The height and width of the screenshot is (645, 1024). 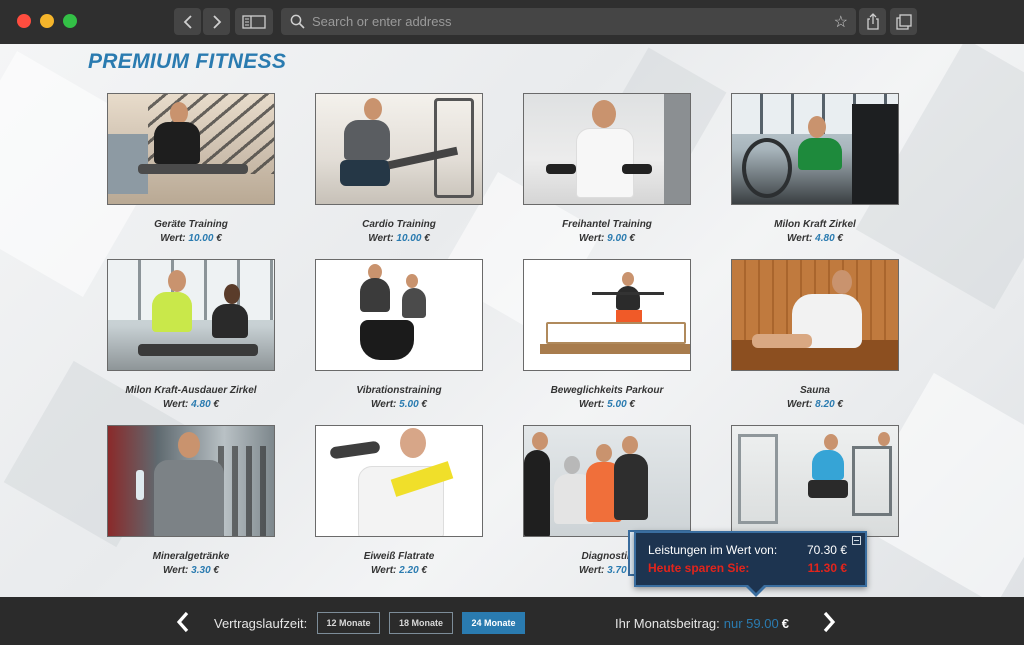 I want to click on service-card: Geräte Training Wert: 10.00 €, so click(x=191, y=168).